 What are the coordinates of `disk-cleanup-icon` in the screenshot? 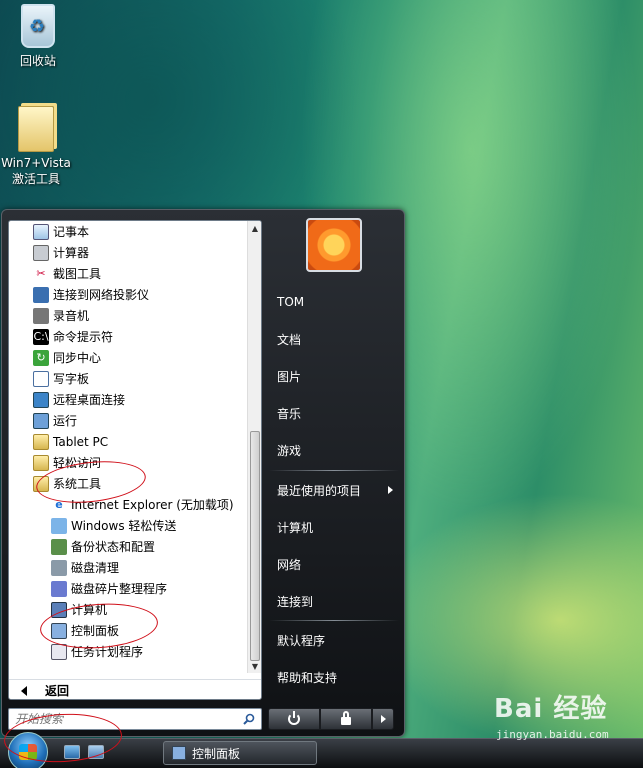 It's located at (59, 567).